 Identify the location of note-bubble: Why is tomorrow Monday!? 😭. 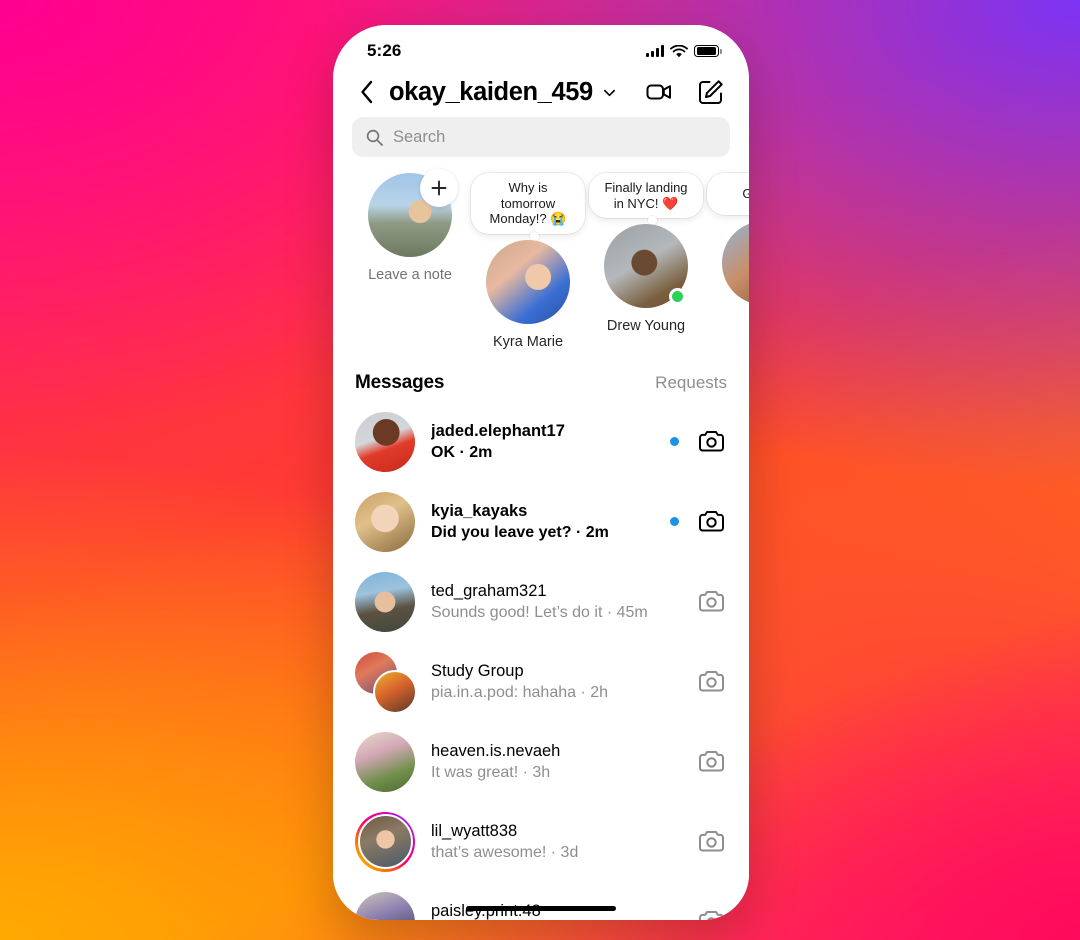
(528, 206).